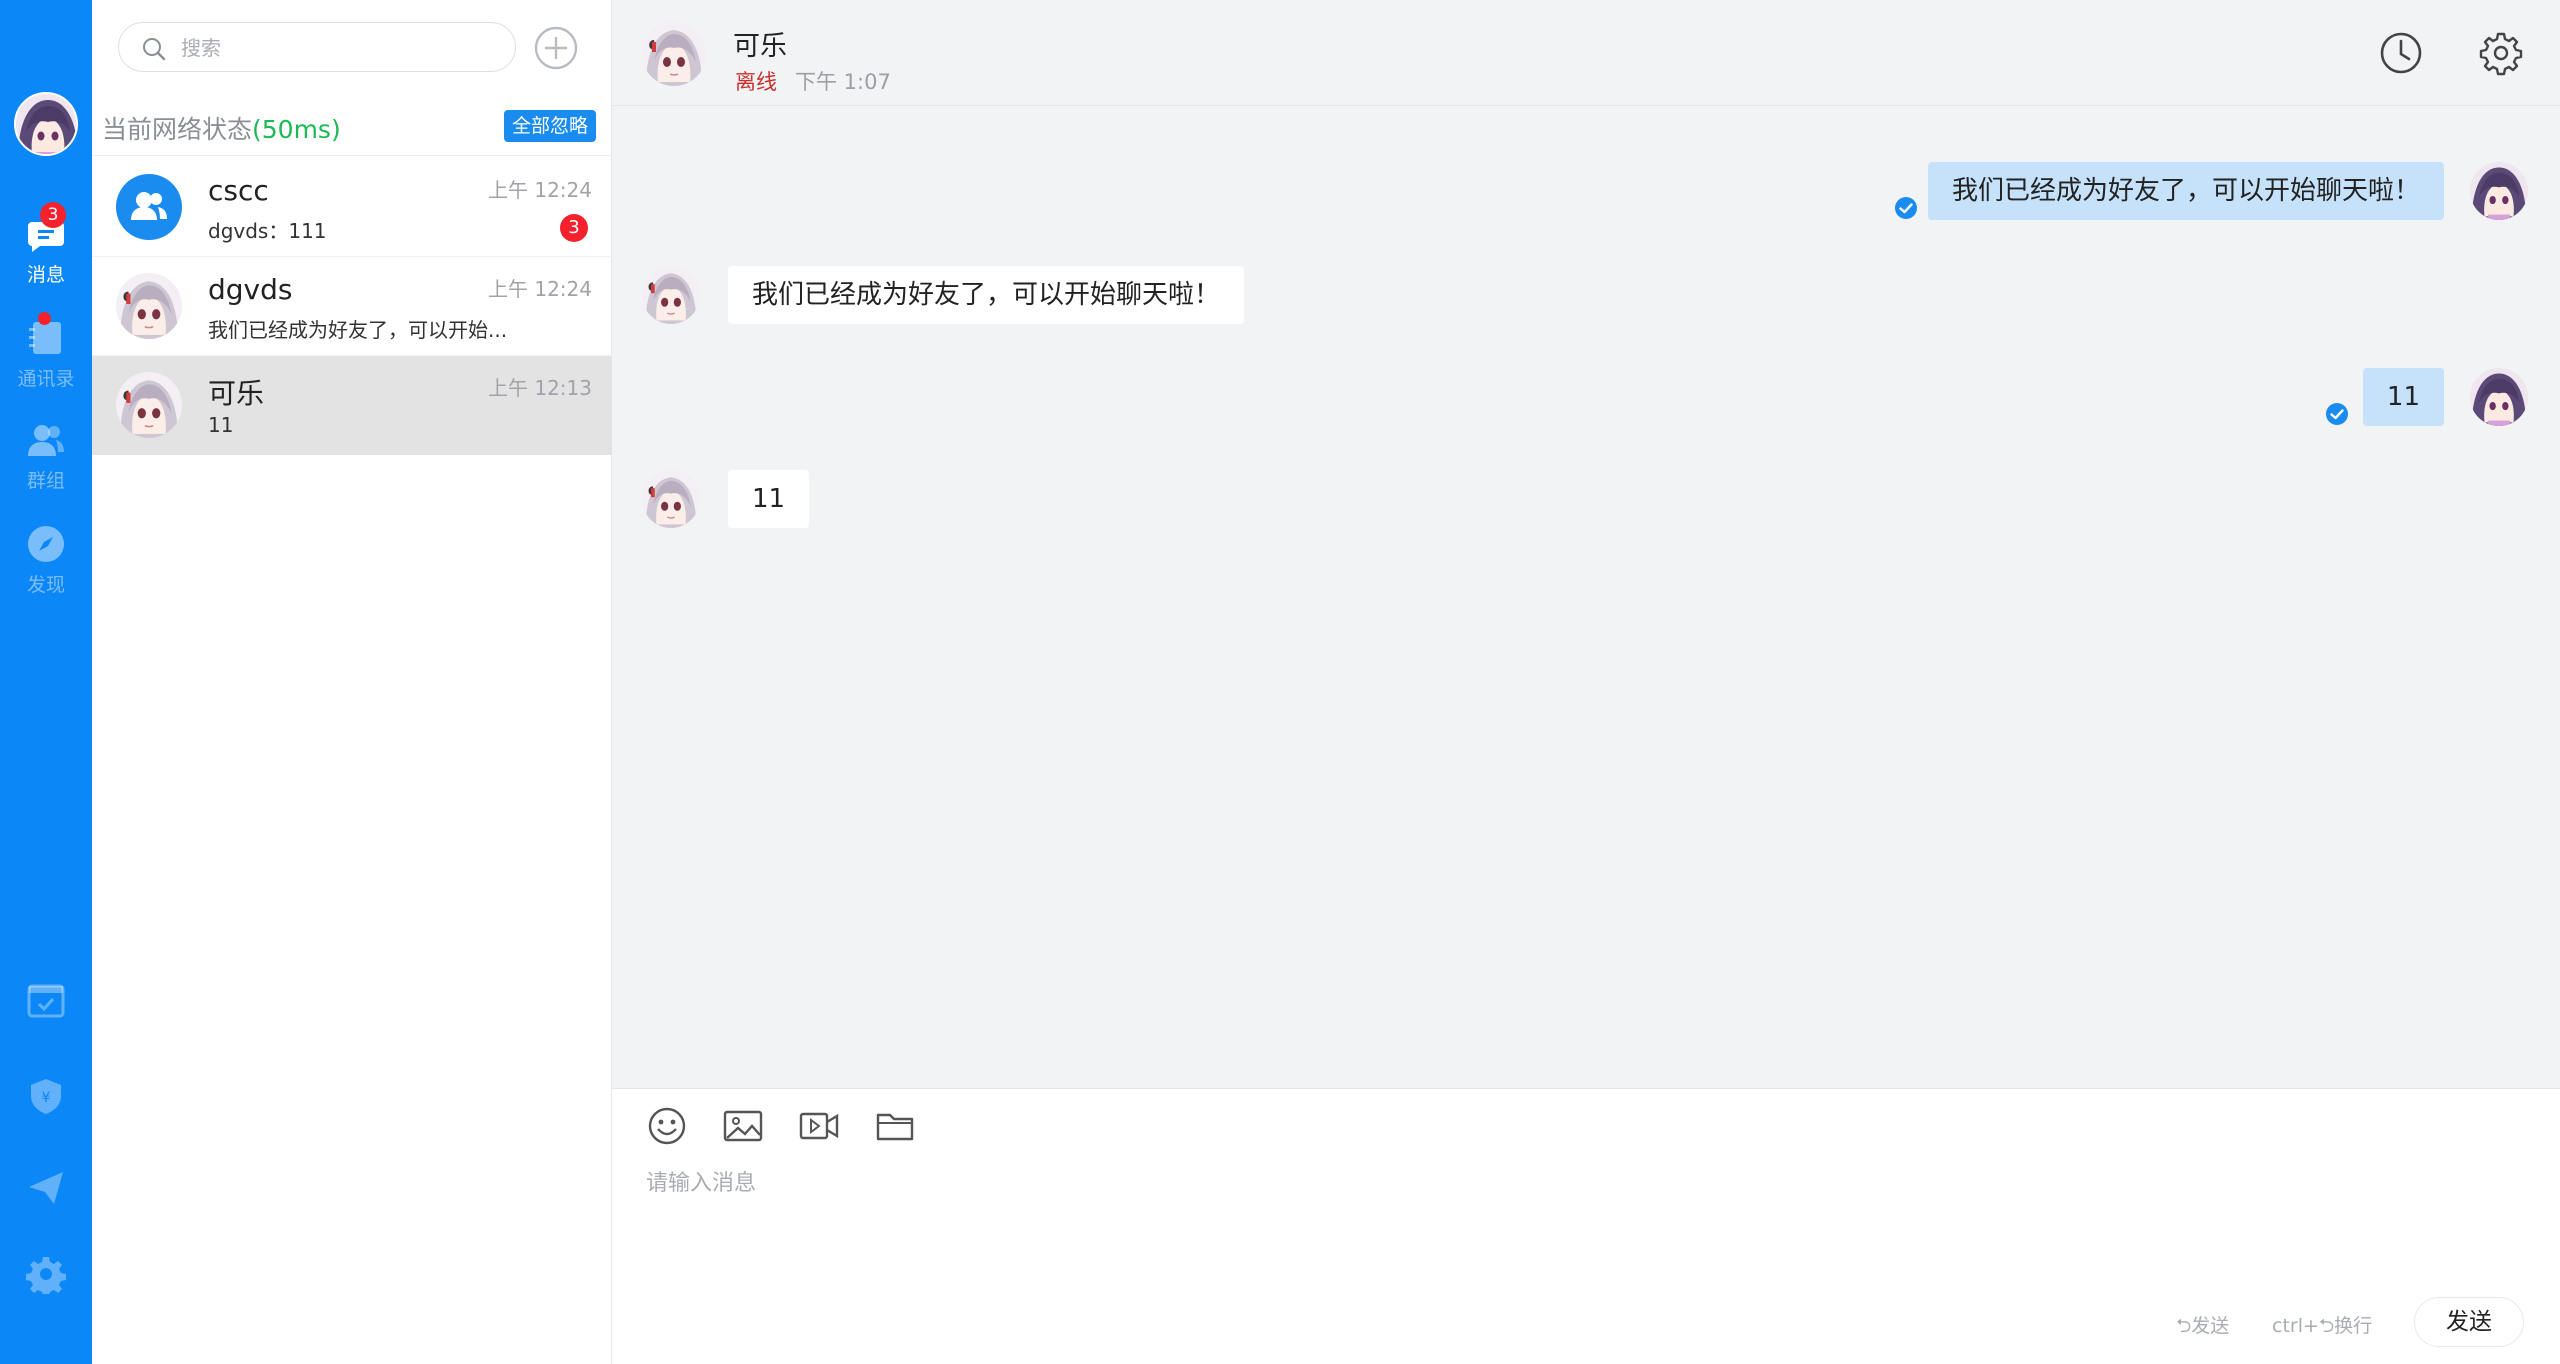  What do you see at coordinates (819, 1126) in the screenshot?
I see `video-icon` at bounding box center [819, 1126].